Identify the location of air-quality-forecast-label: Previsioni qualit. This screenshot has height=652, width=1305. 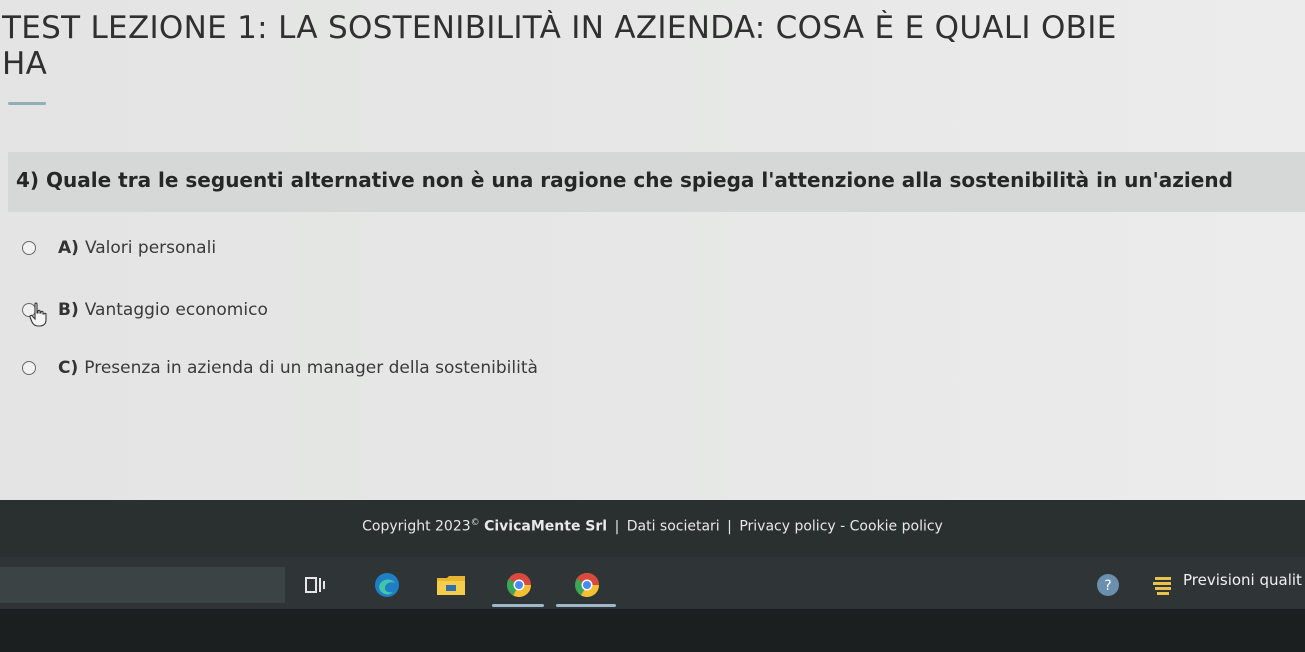
(1242, 580).